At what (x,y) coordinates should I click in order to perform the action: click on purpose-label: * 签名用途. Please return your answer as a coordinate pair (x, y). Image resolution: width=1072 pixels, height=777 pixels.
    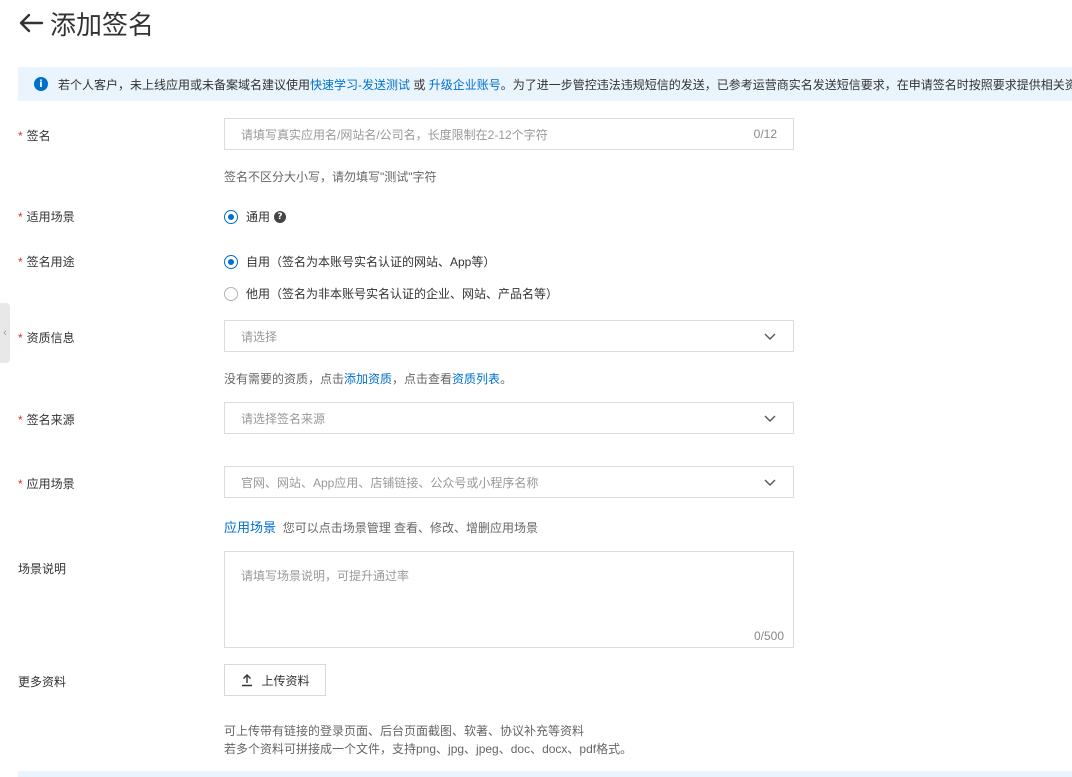
    Looking at the image, I should click on (46, 261).